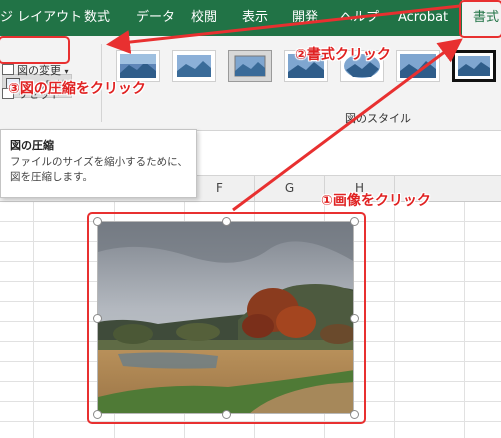  I want to click on highlight-compress-button, so click(35, 50).